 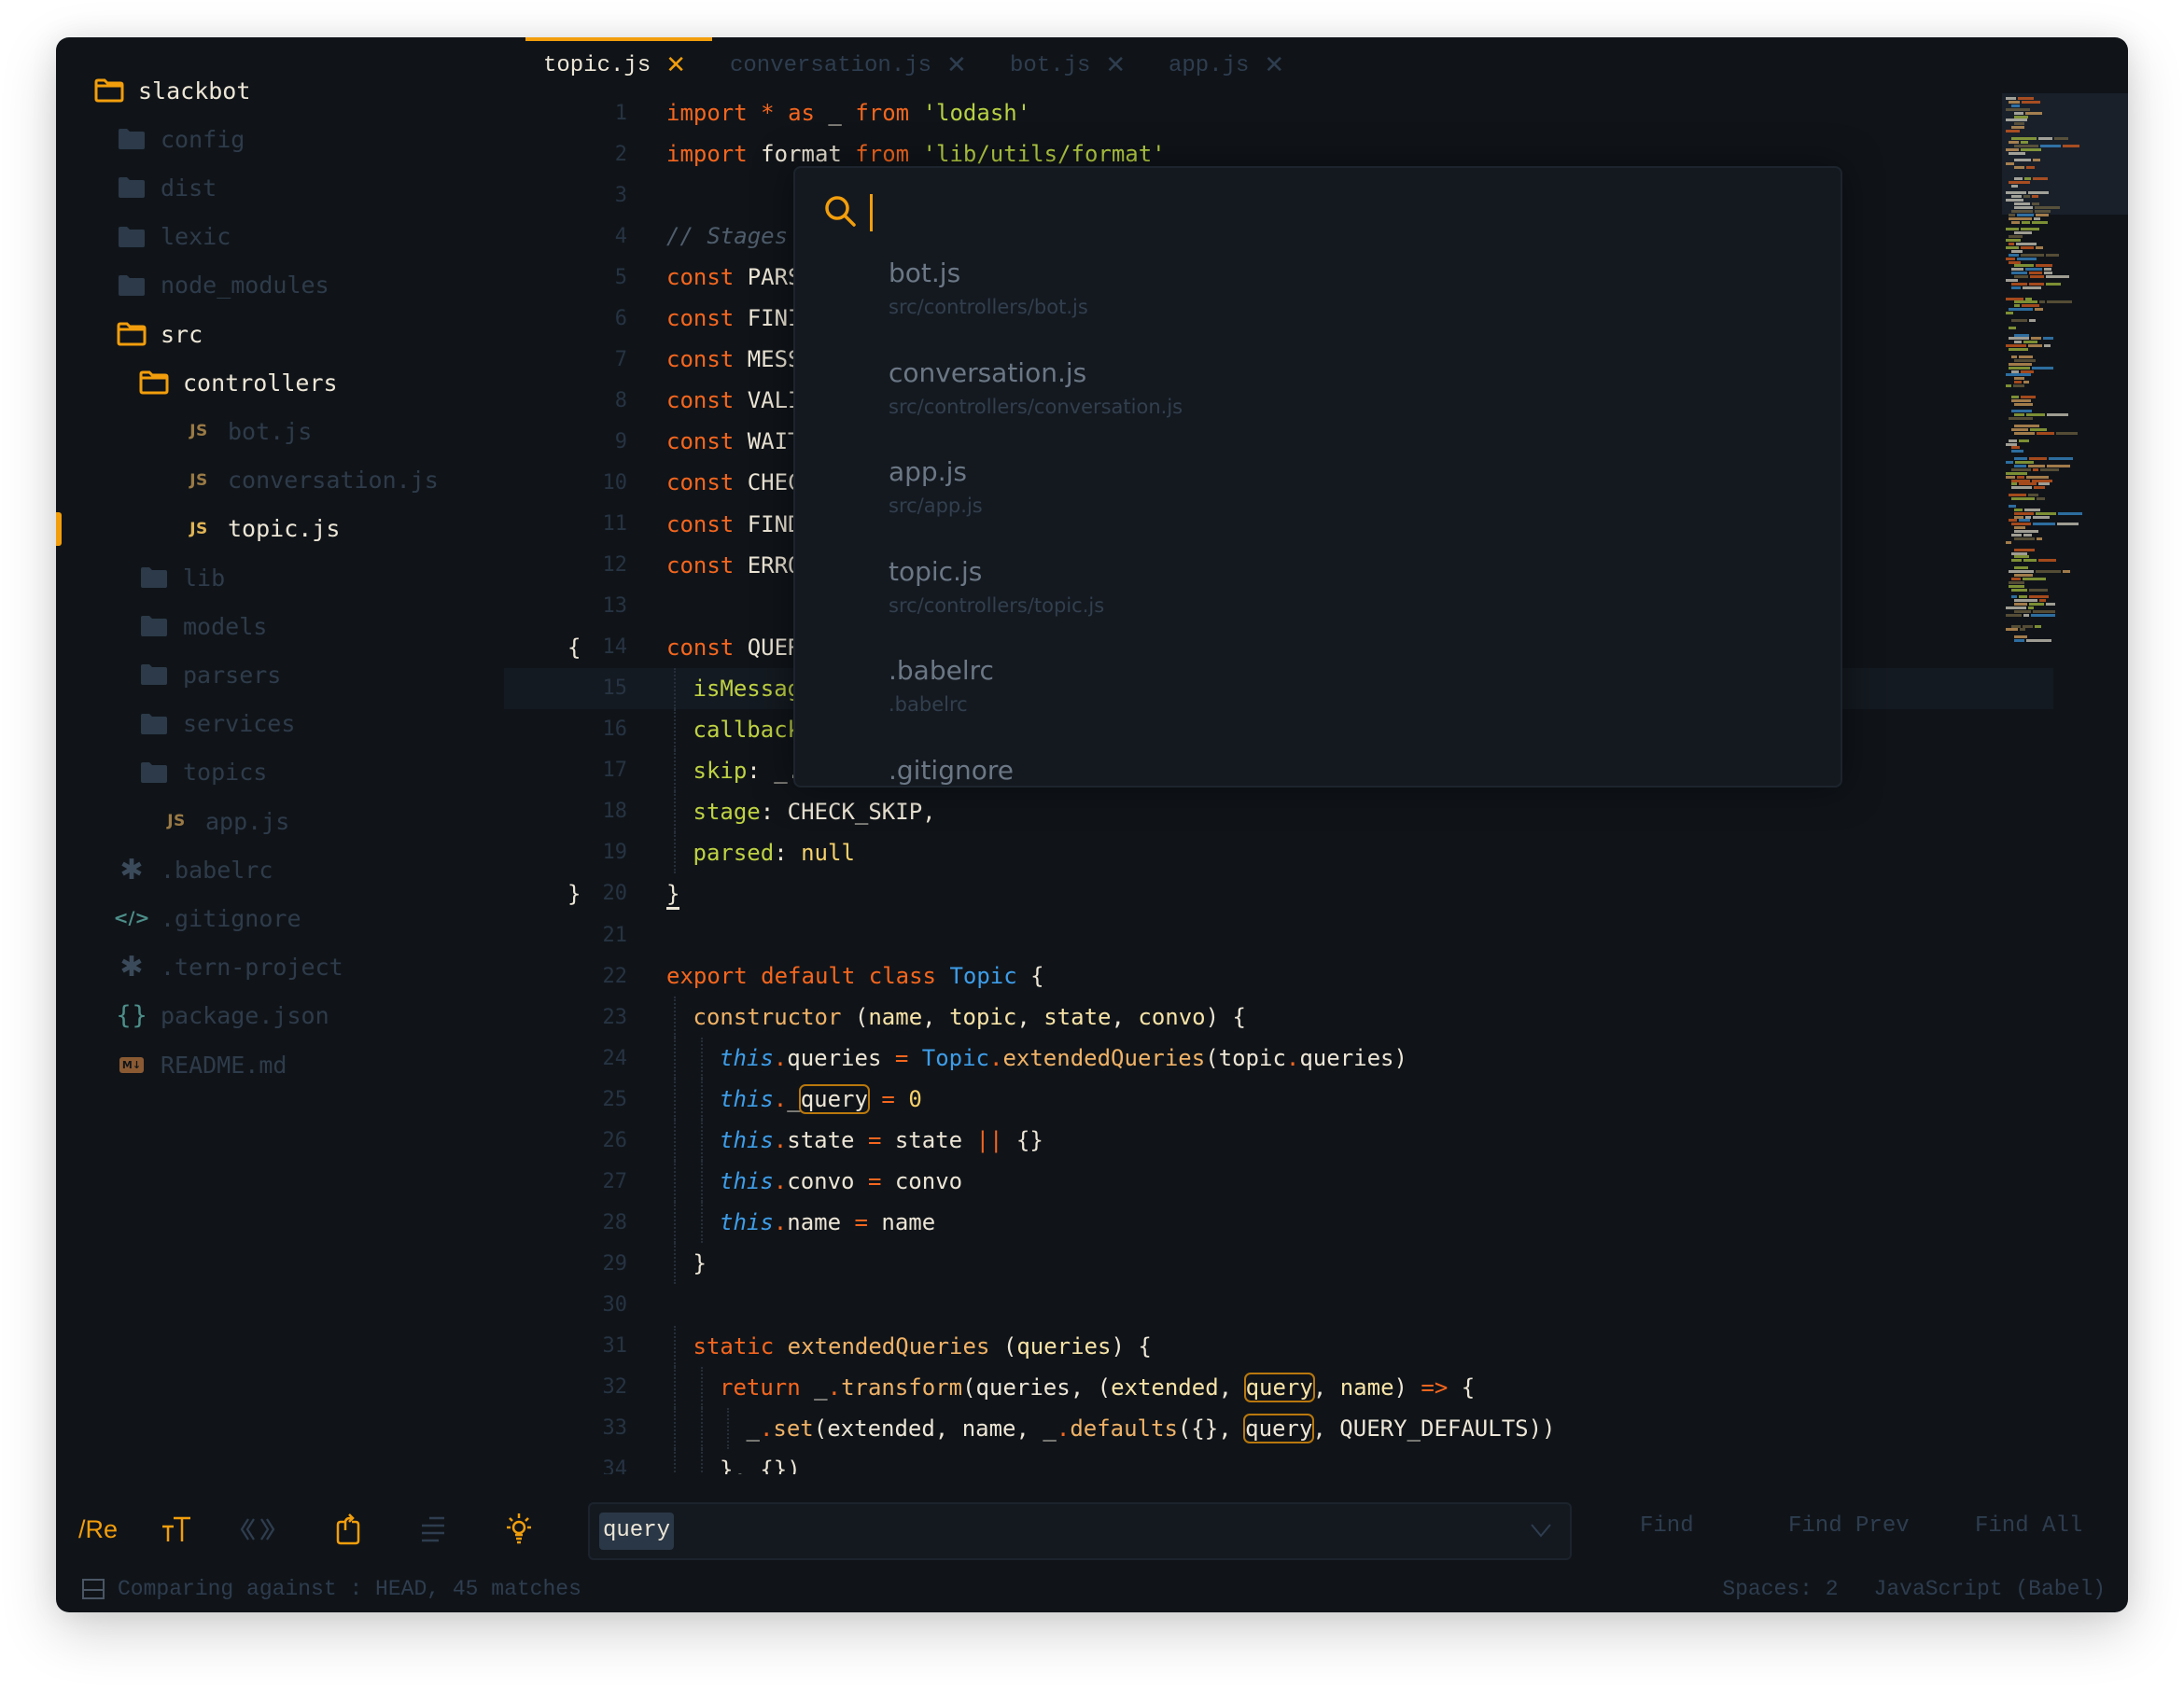 What do you see at coordinates (1849, 1526) in the screenshot?
I see `find-prev-button: Find Prev` at bounding box center [1849, 1526].